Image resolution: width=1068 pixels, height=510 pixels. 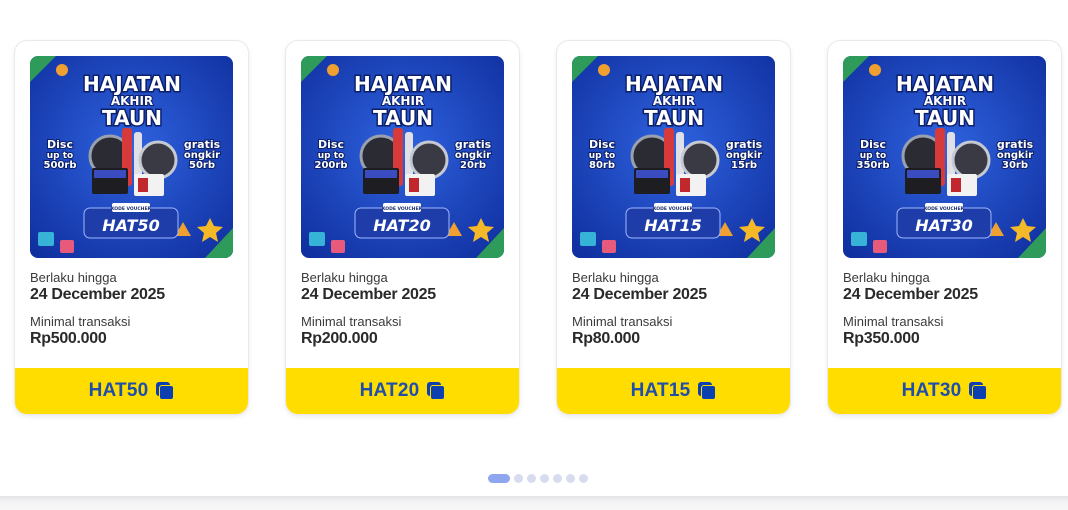 I want to click on section-divider, so click(x=534, y=503).